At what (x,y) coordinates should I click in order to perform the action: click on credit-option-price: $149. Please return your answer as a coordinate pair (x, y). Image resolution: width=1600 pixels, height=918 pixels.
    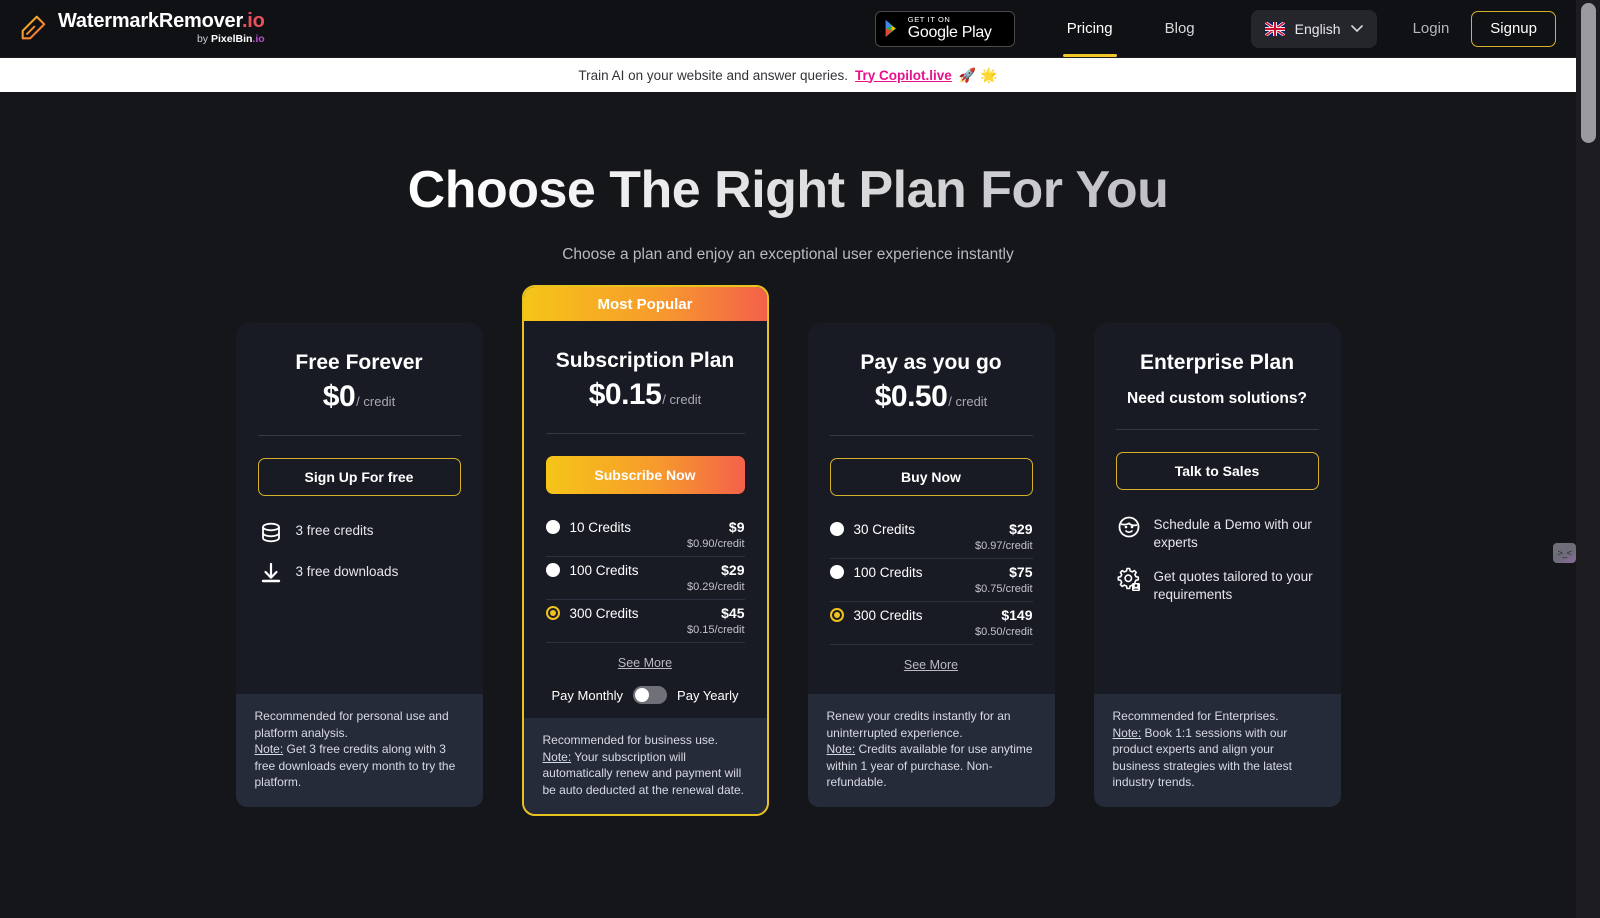
    Looking at the image, I should click on (1017, 615).